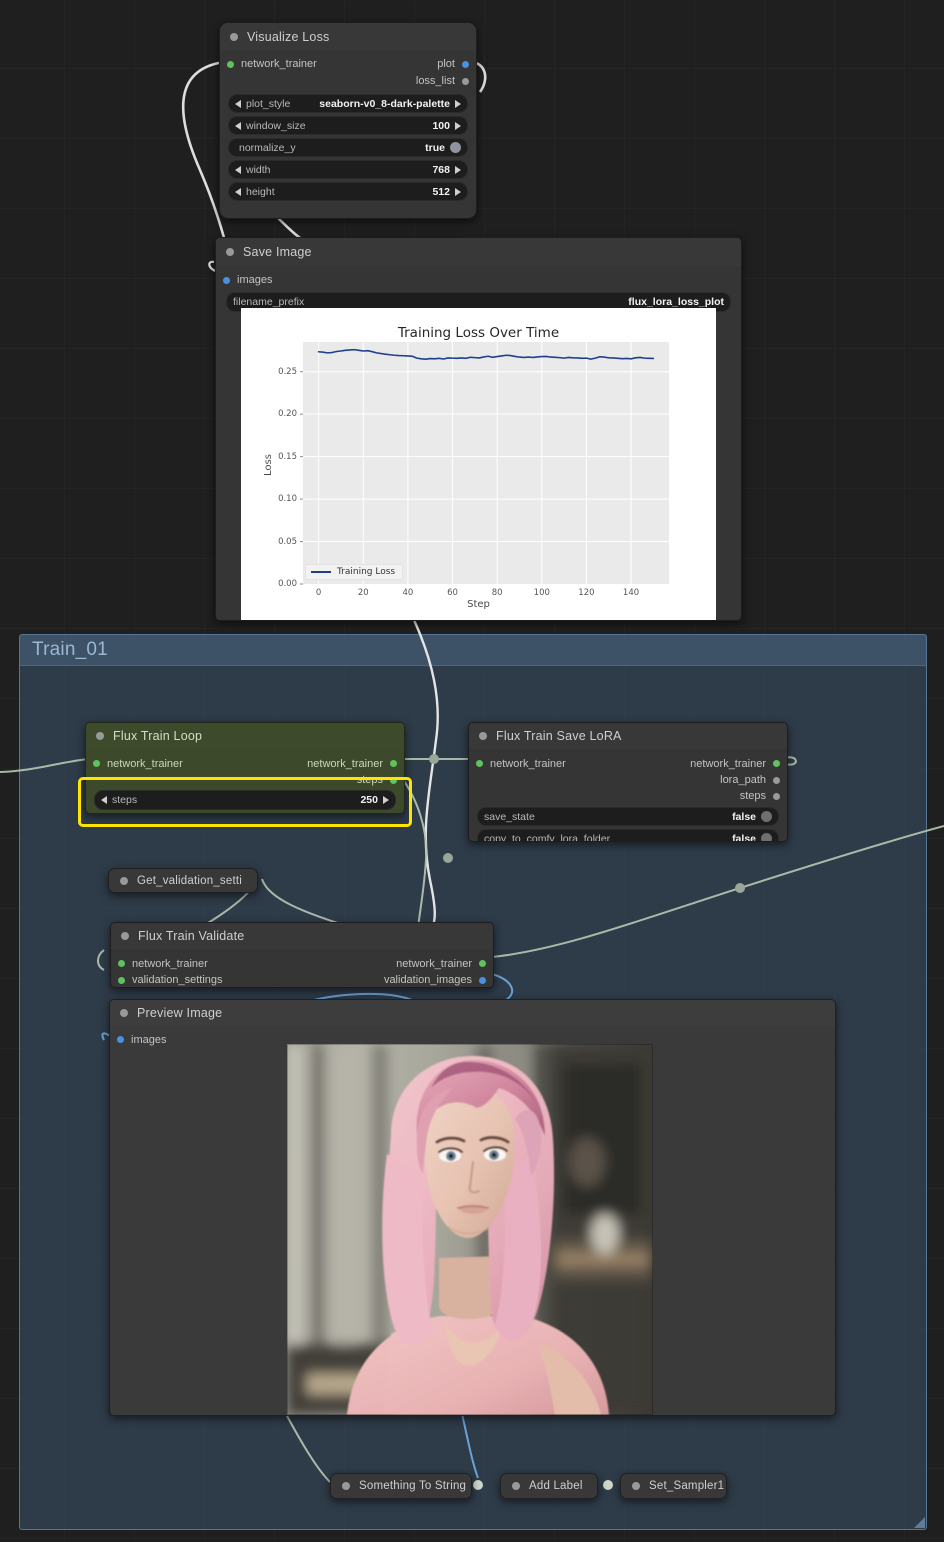 The image size is (944, 1542). I want to click on node-header: Flux Train Save LoRA, so click(628, 736).